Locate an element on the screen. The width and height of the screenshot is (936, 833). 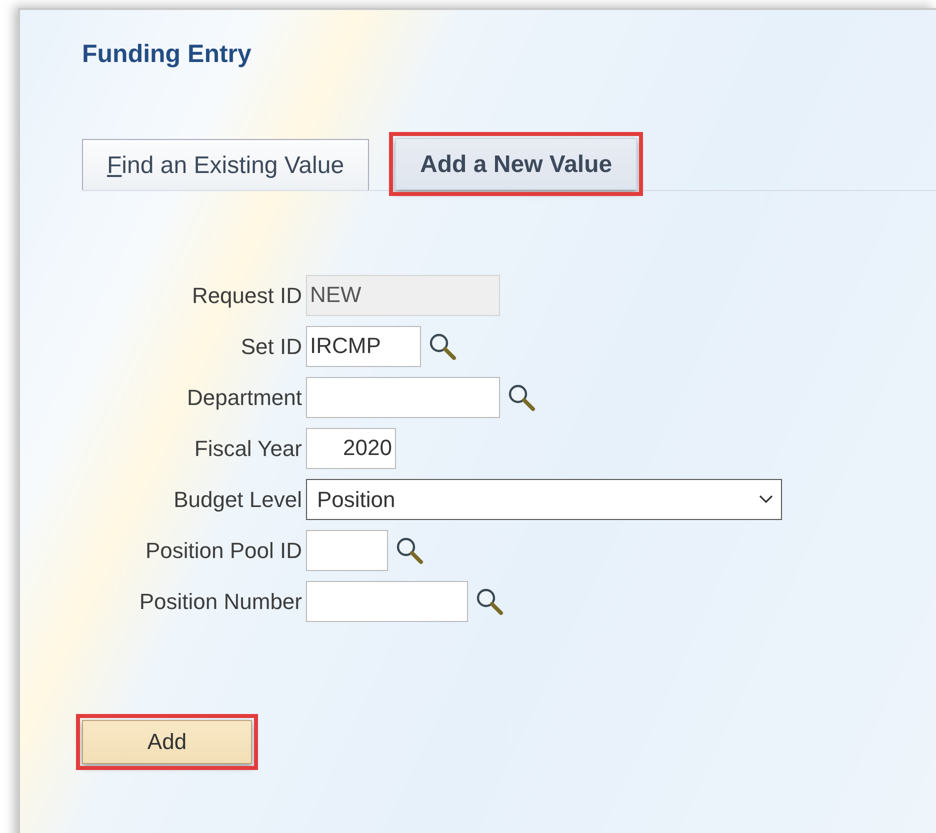
field-label: Set ID is located at coordinates (271, 346).